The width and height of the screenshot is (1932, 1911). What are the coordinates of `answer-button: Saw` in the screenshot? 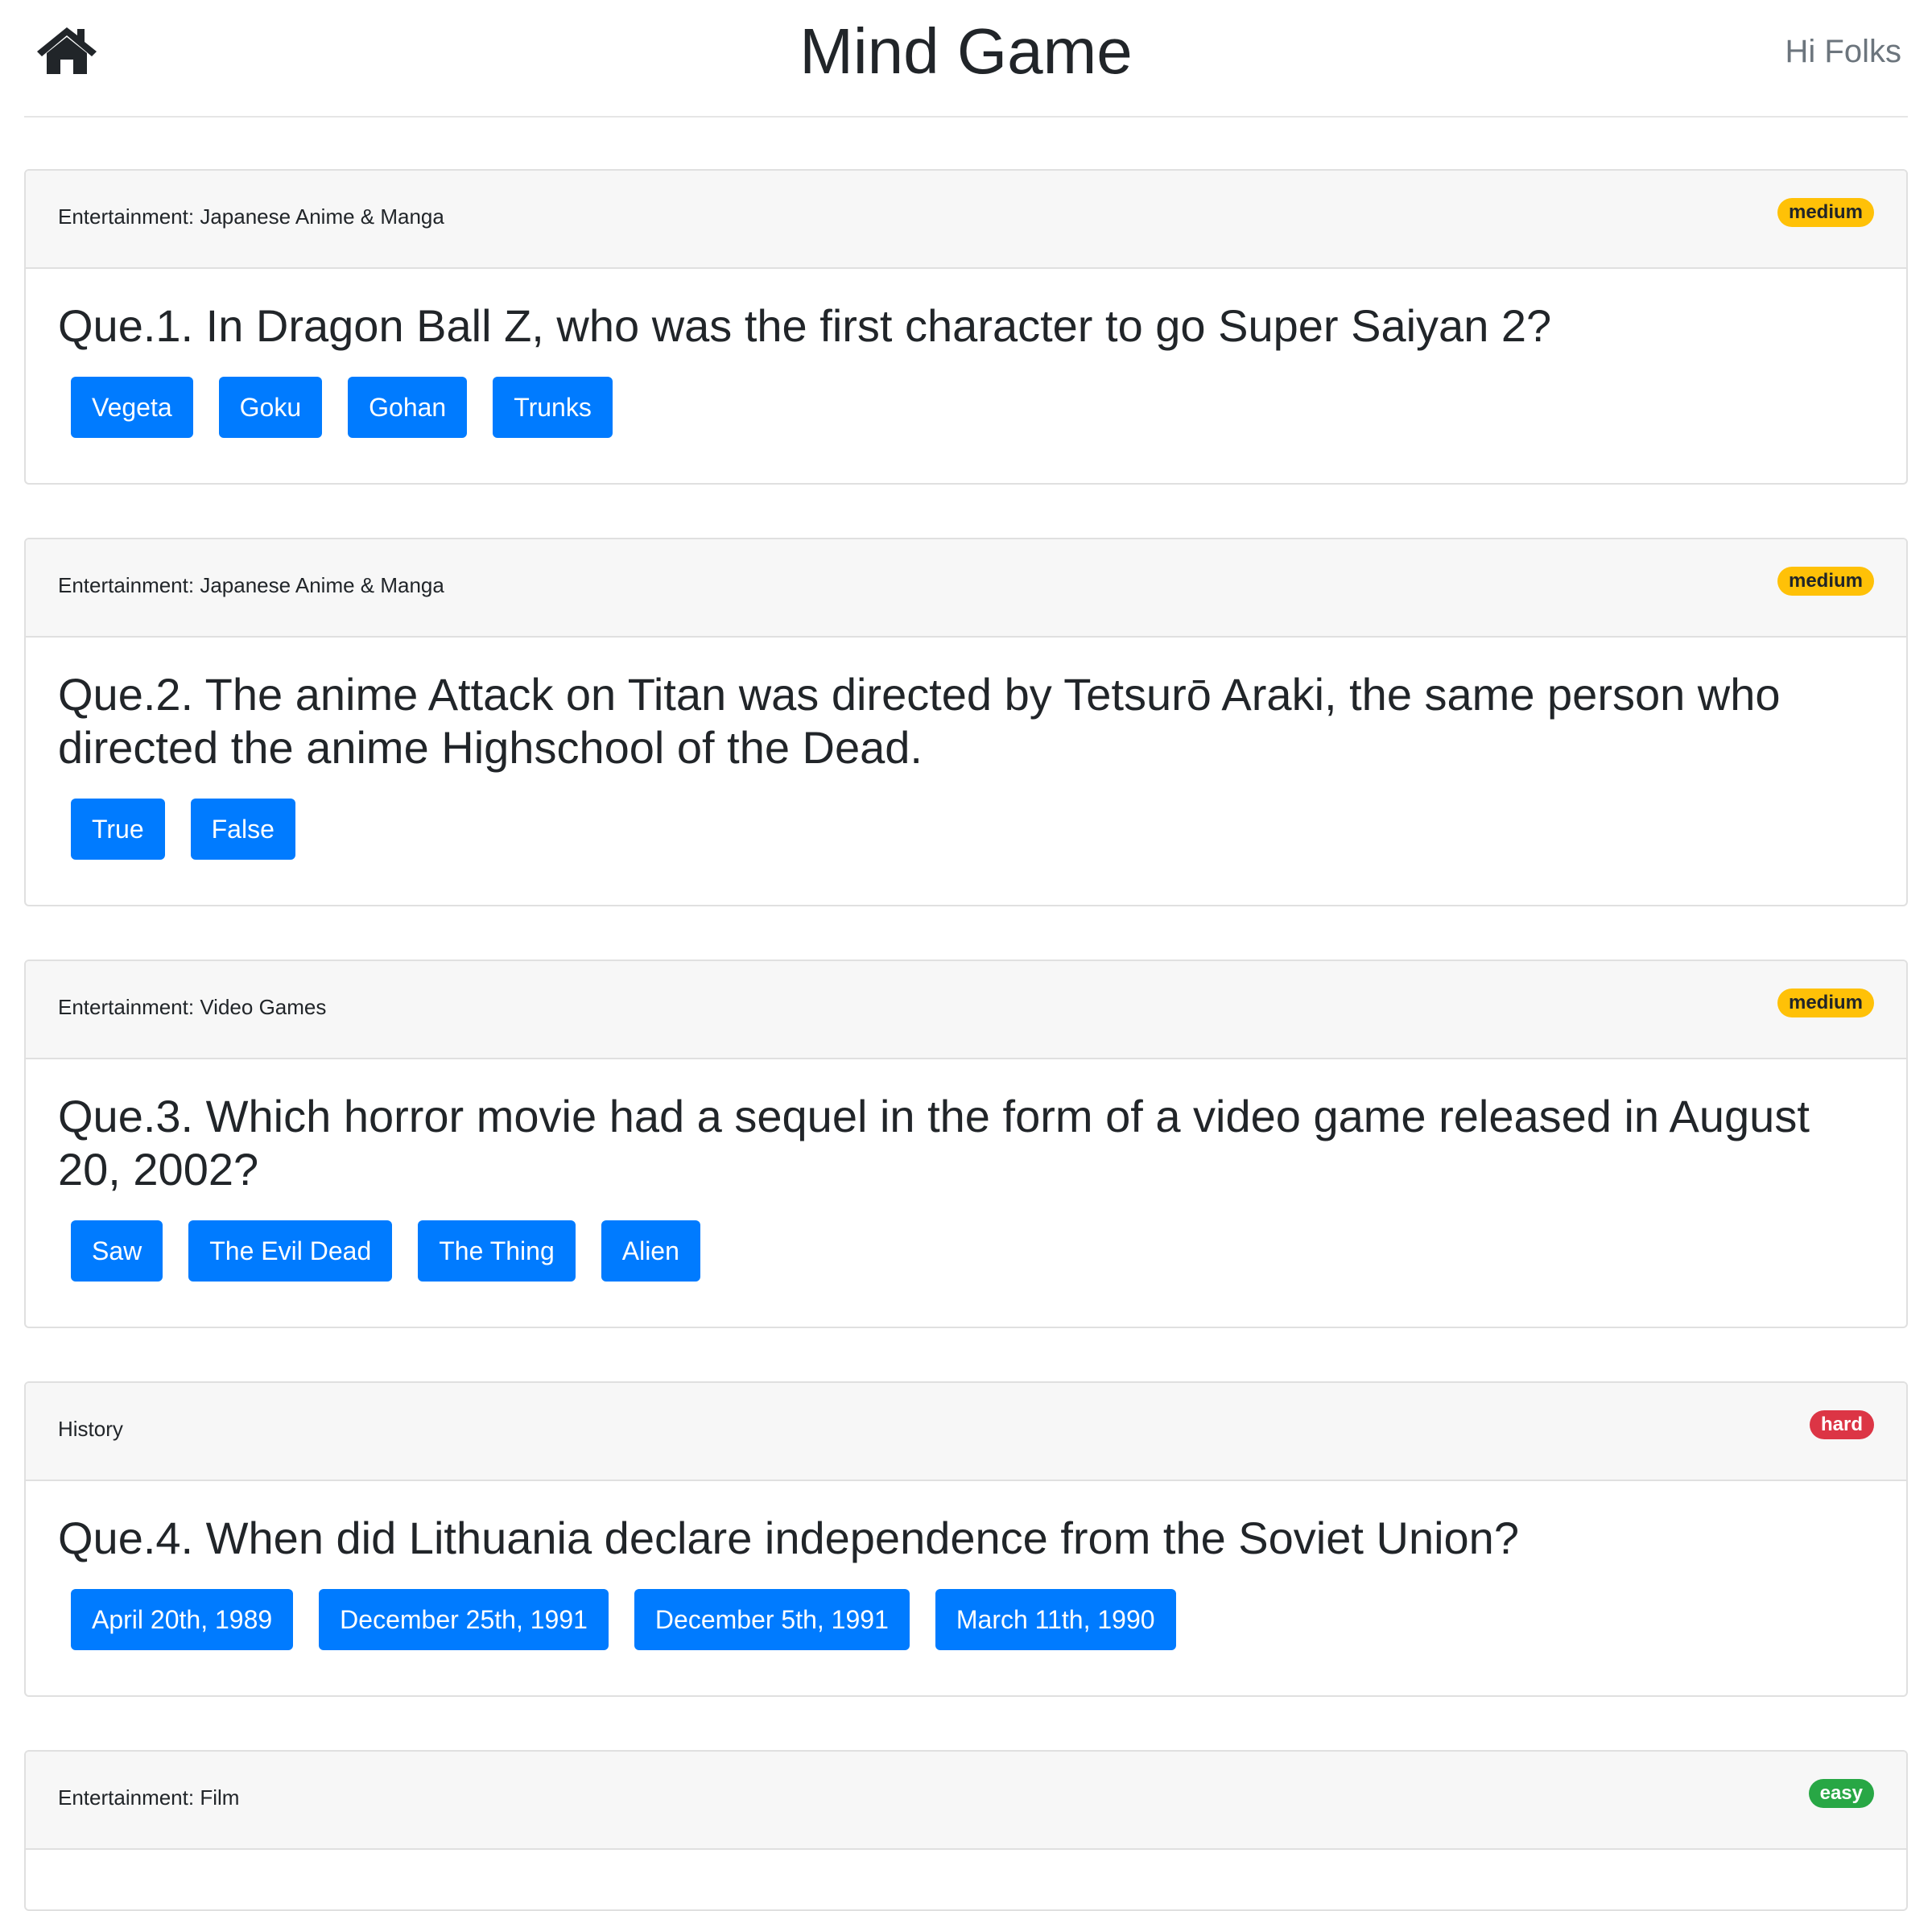 It's located at (117, 1251).